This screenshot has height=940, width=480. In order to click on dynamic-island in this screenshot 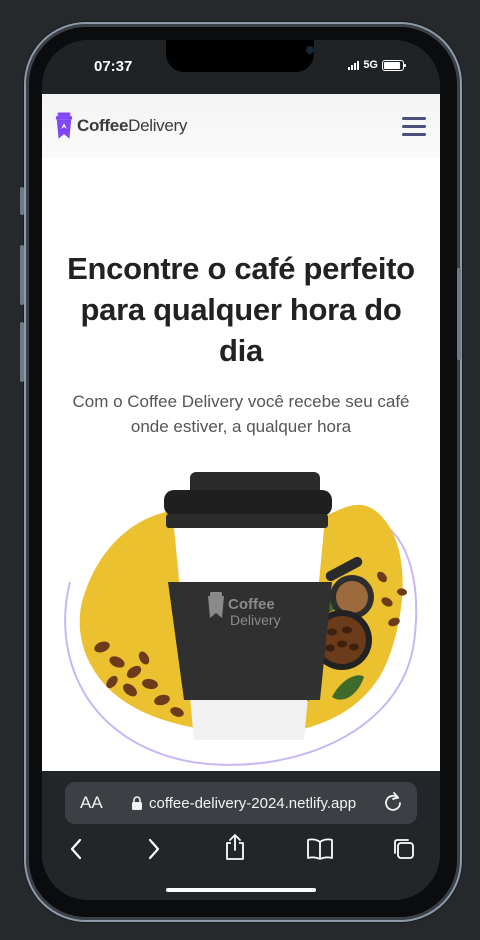, I will do `click(240, 56)`.